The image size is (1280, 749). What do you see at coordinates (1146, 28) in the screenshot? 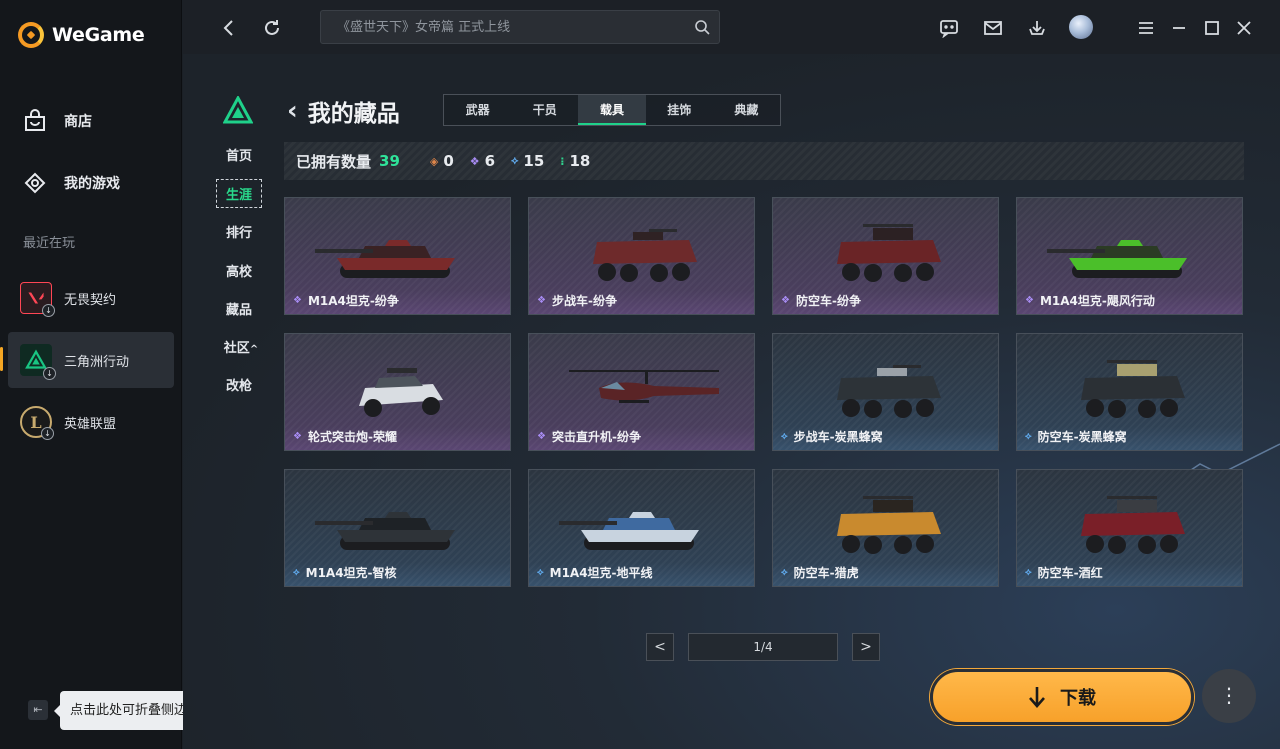
I see `menu-button` at bounding box center [1146, 28].